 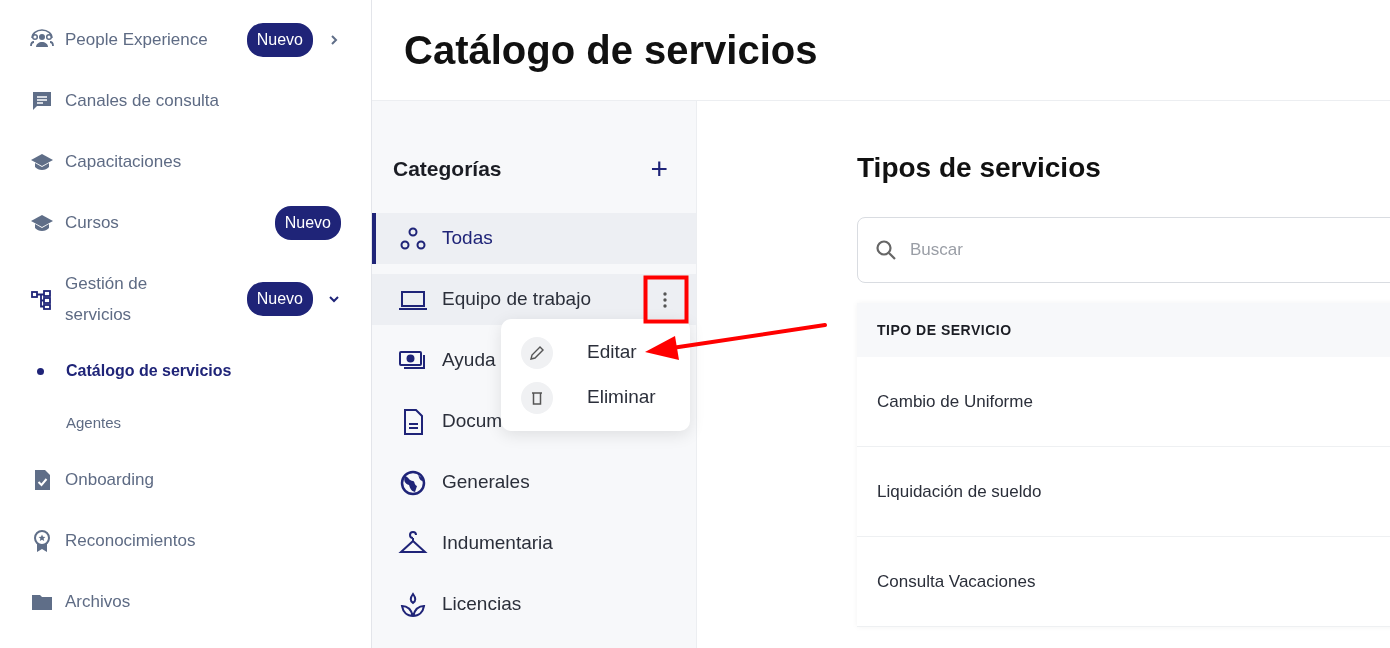 I want to click on category-item: Indumentaria, so click(x=472, y=543).